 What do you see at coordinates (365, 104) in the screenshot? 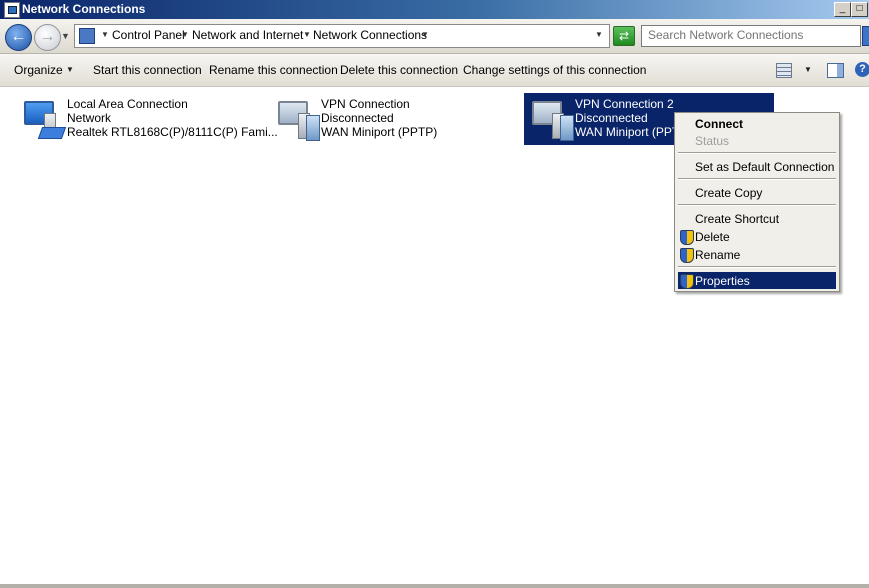
I see `connection-name: VPN Connection` at bounding box center [365, 104].